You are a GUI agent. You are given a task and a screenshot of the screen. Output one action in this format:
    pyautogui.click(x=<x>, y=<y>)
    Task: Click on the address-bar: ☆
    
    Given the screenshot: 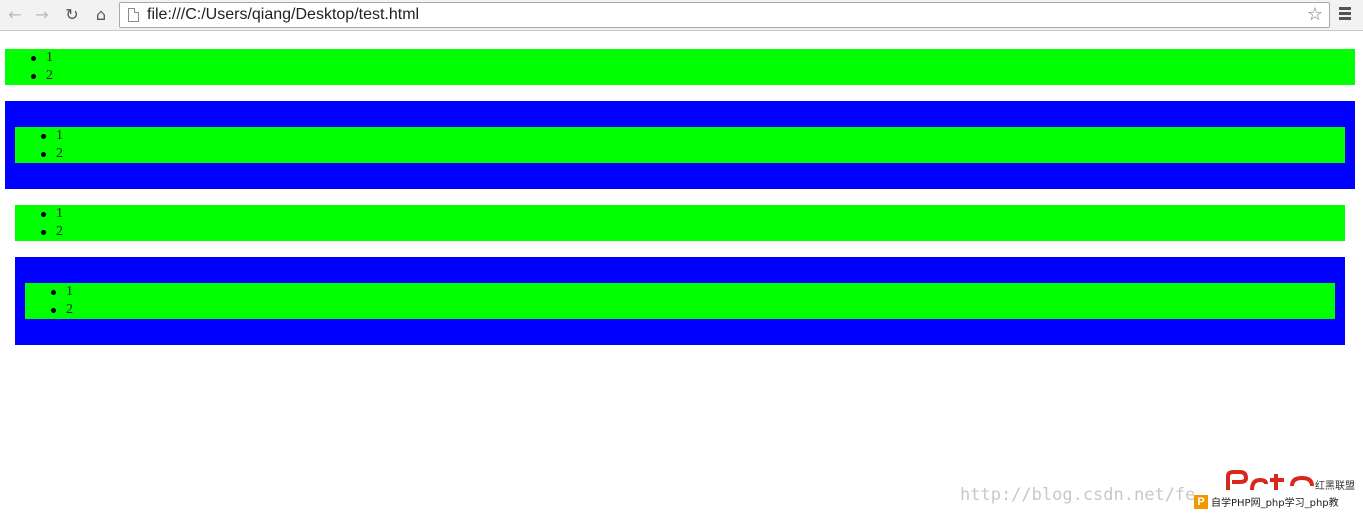 What is the action you would take?
    pyautogui.click(x=724, y=15)
    